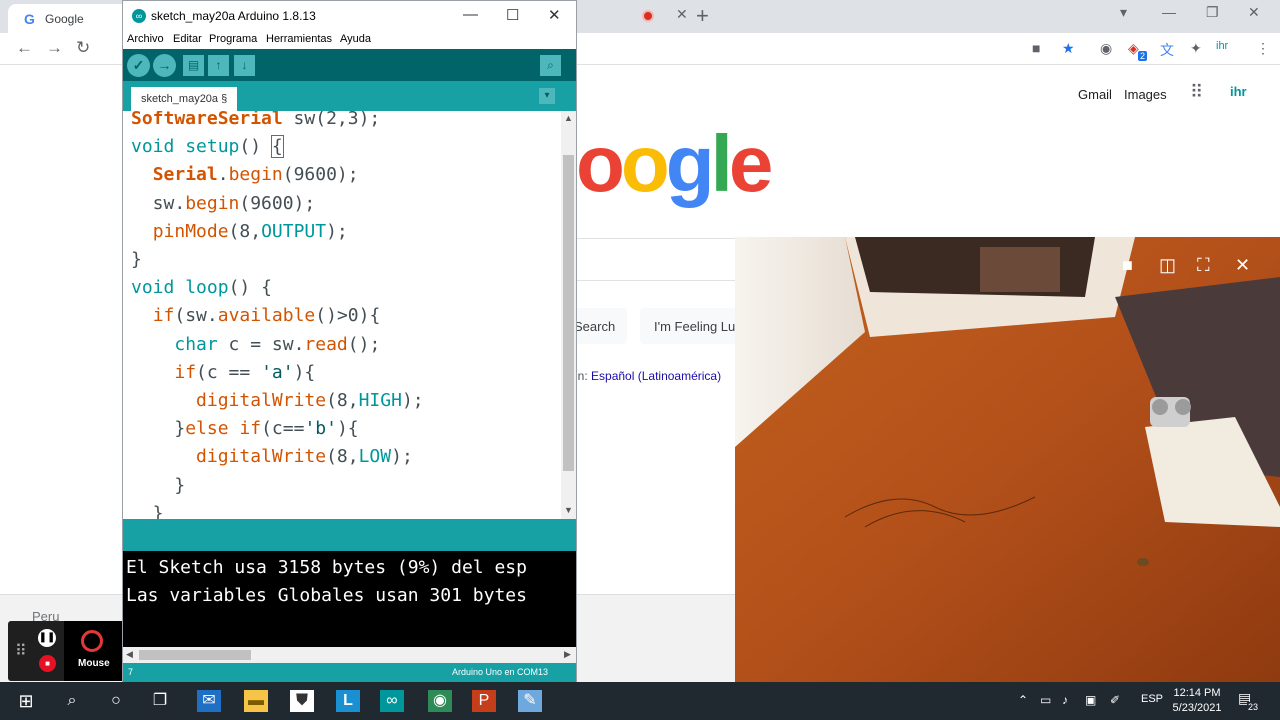 The image size is (1280, 720). What do you see at coordinates (1152, 699) in the screenshot?
I see `language-indicator: ESP` at bounding box center [1152, 699].